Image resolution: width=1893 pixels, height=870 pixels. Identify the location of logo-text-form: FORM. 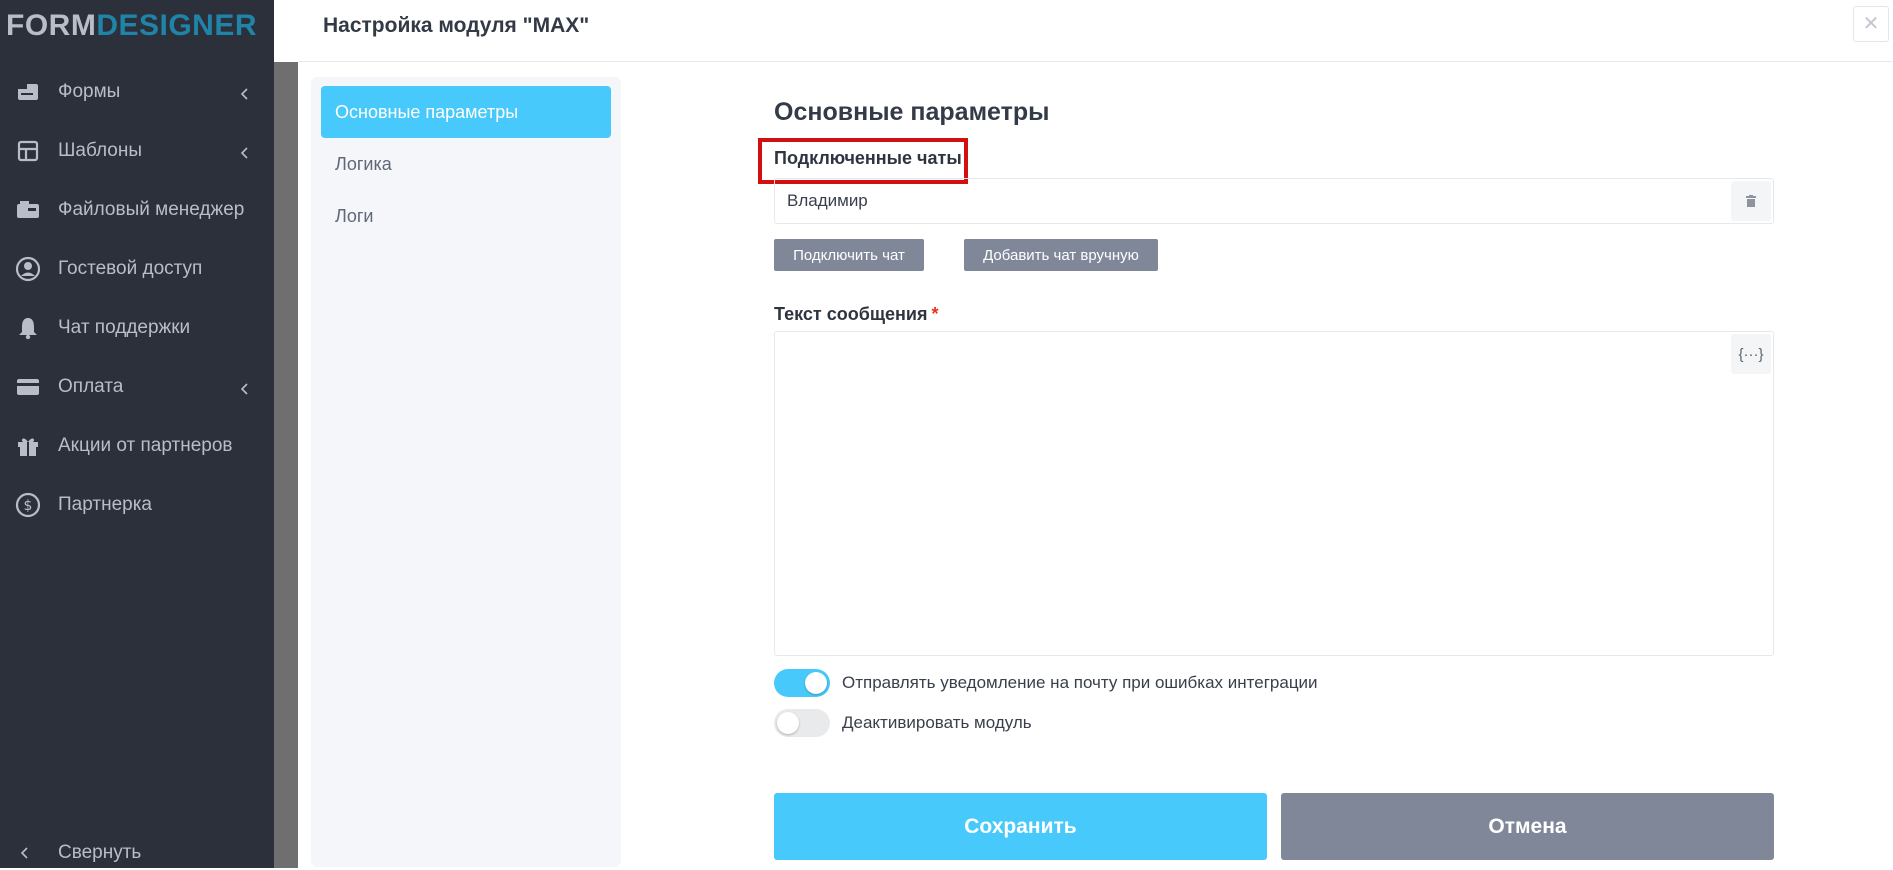
(51, 25).